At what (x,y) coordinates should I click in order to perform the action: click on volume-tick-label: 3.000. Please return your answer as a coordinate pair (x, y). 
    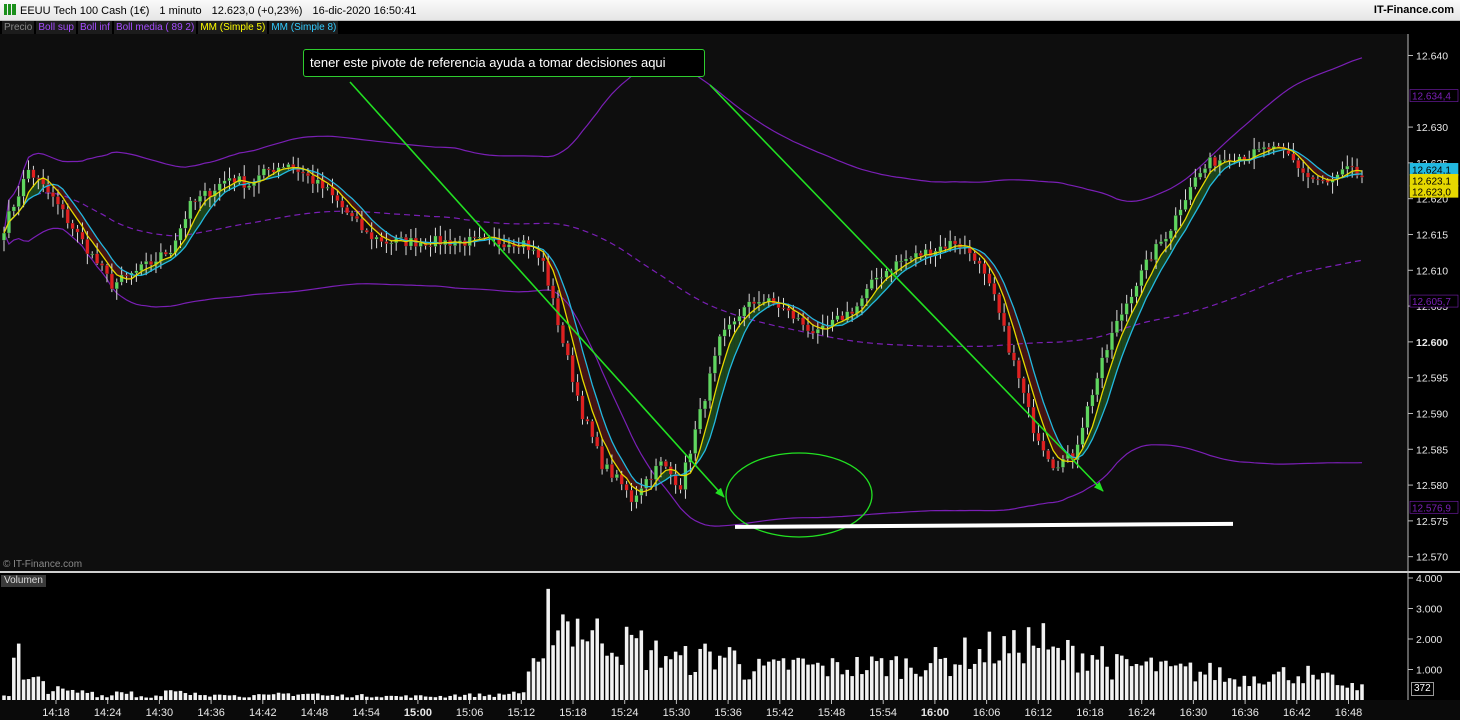
    Looking at the image, I should click on (1429, 610).